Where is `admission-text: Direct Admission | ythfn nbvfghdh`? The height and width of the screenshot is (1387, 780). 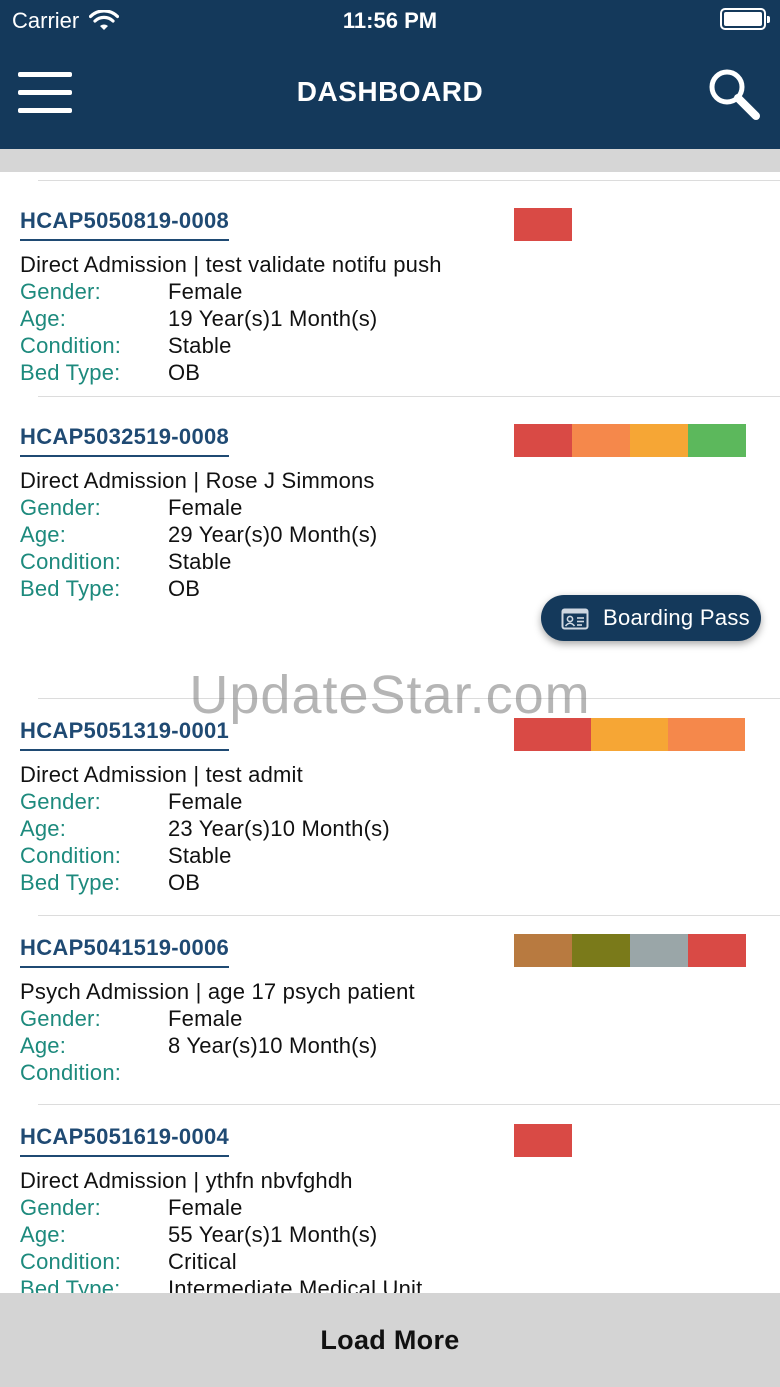 admission-text: Direct Admission | ythfn nbvfghdh is located at coordinates (186, 1180).